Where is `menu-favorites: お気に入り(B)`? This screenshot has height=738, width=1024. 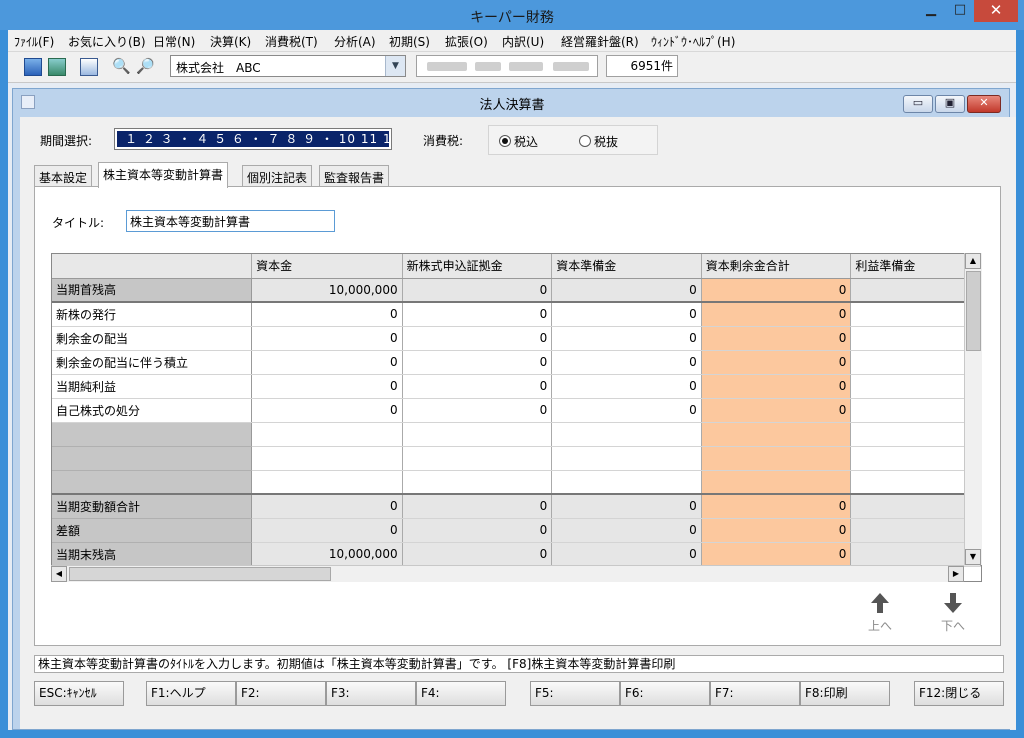
menu-favorites: お気に入り(B) is located at coordinates (107, 41).